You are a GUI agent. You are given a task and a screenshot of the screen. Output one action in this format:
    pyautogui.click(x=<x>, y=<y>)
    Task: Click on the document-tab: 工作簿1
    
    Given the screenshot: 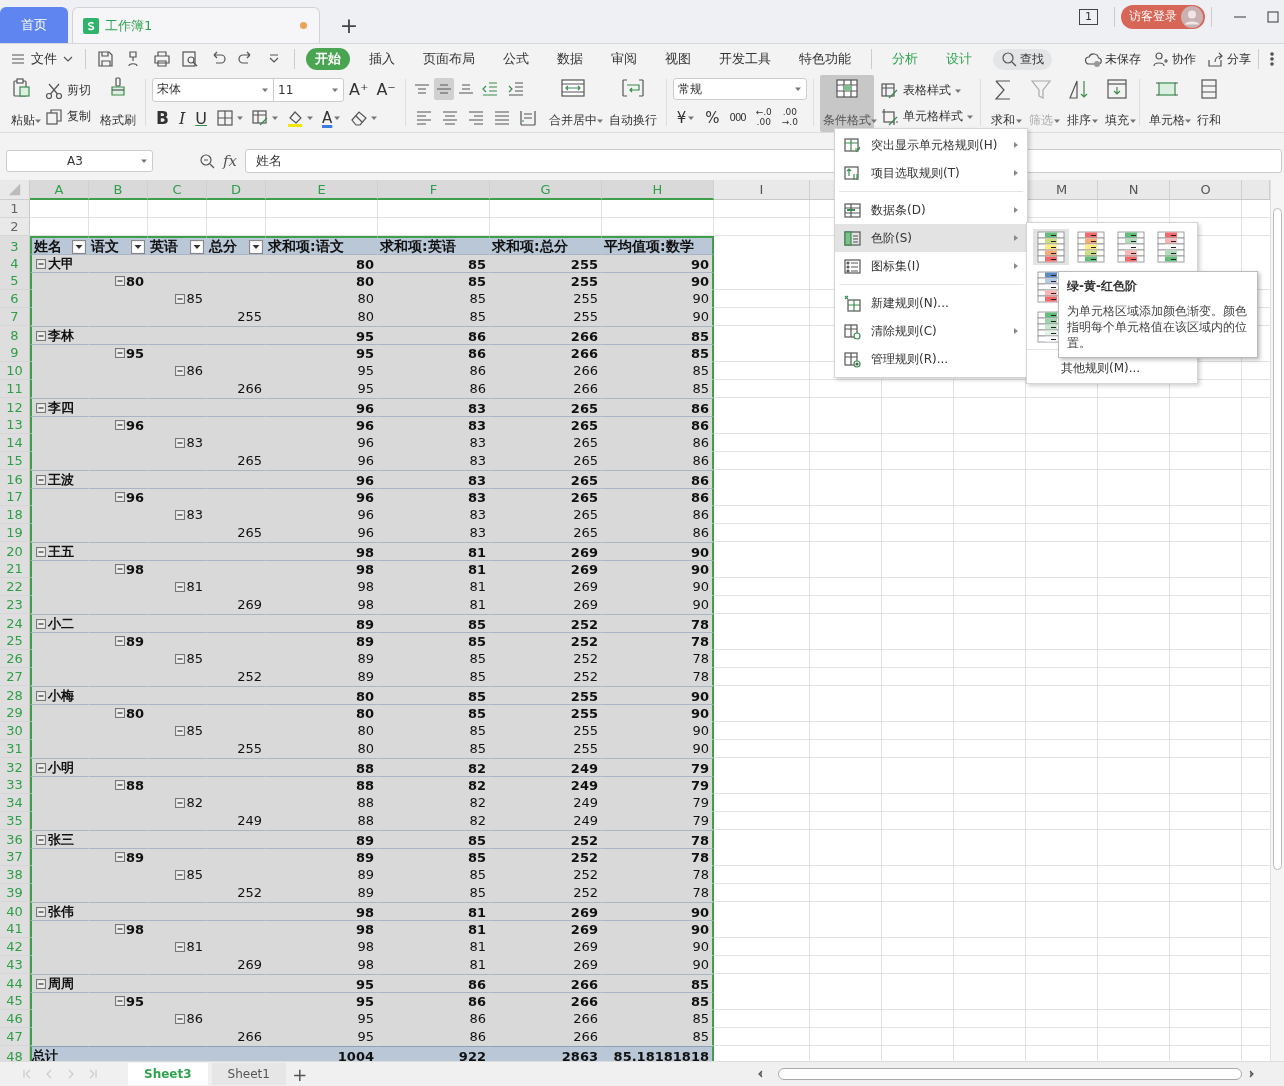 What is the action you would take?
    pyautogui.click(x=196, y=25)
    